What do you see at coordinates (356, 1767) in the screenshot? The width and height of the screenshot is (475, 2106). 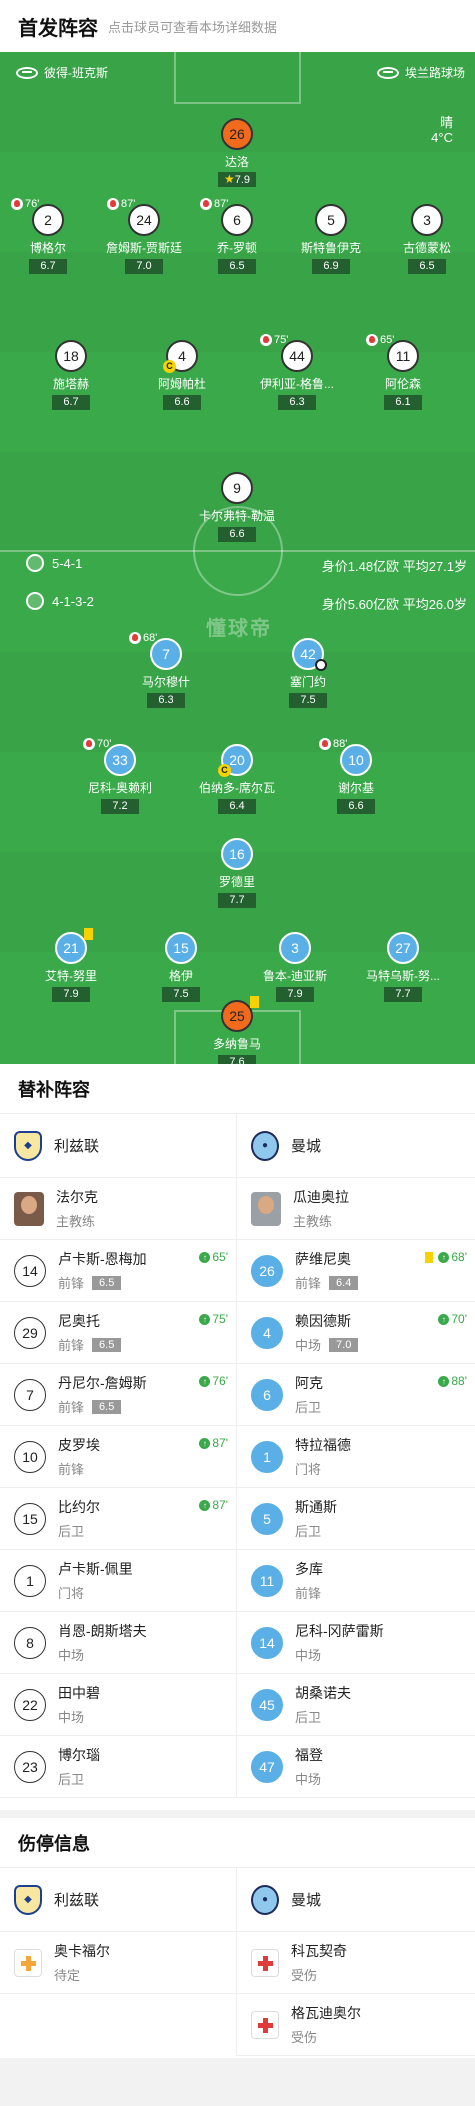 I see `sub-player-row: 47 福登 中场` at bounding box center [356, 1767].